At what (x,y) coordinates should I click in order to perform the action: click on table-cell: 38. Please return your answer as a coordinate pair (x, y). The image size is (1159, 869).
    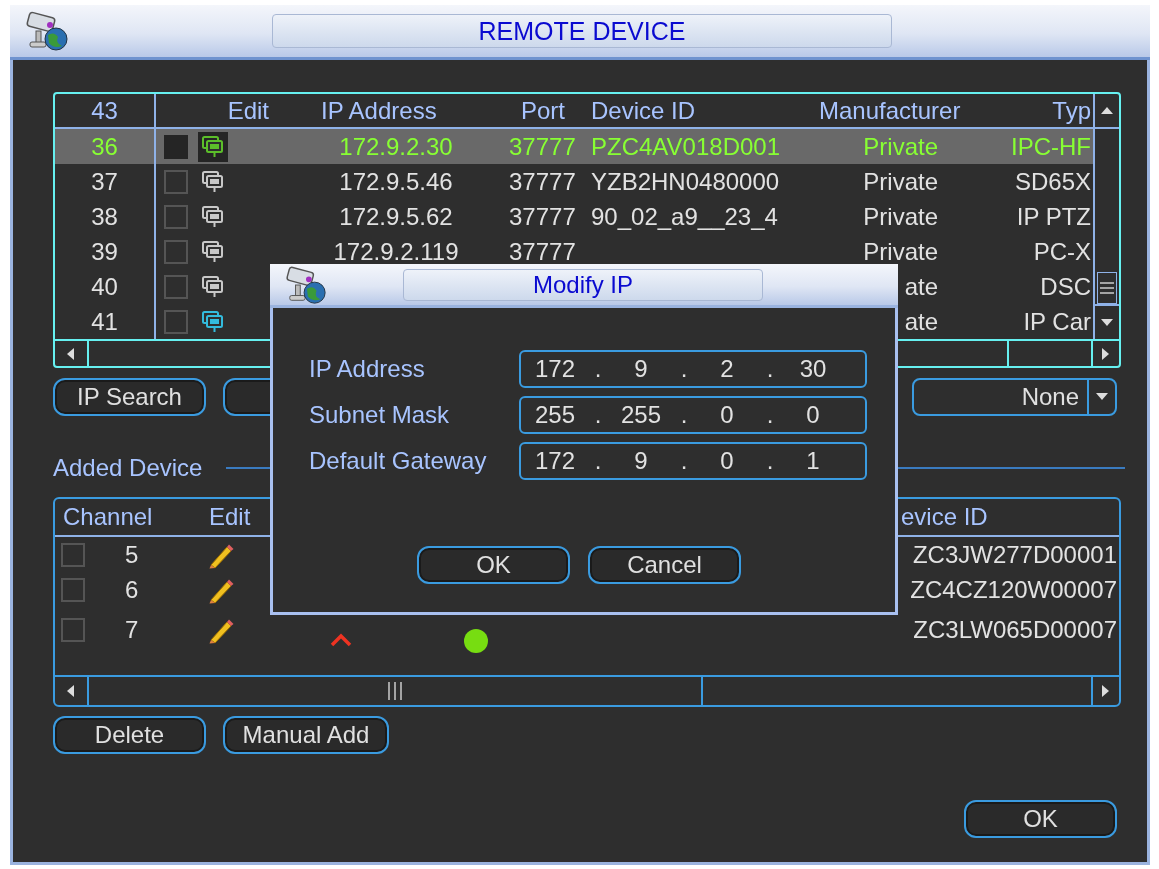
    Looking at the image, I should click on (105, 216).